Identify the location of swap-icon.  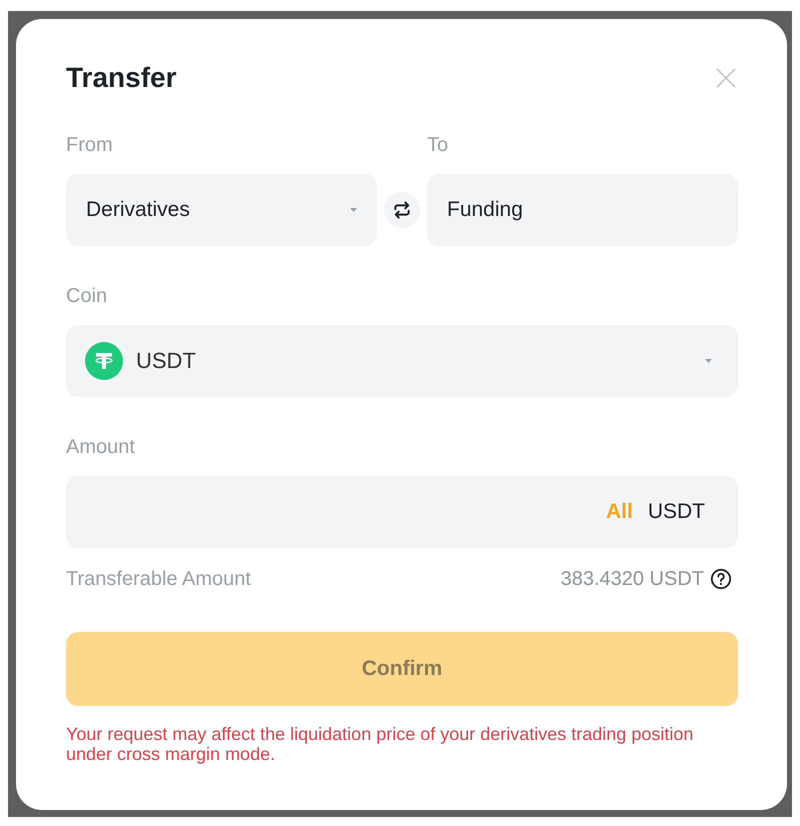
(402, 210).